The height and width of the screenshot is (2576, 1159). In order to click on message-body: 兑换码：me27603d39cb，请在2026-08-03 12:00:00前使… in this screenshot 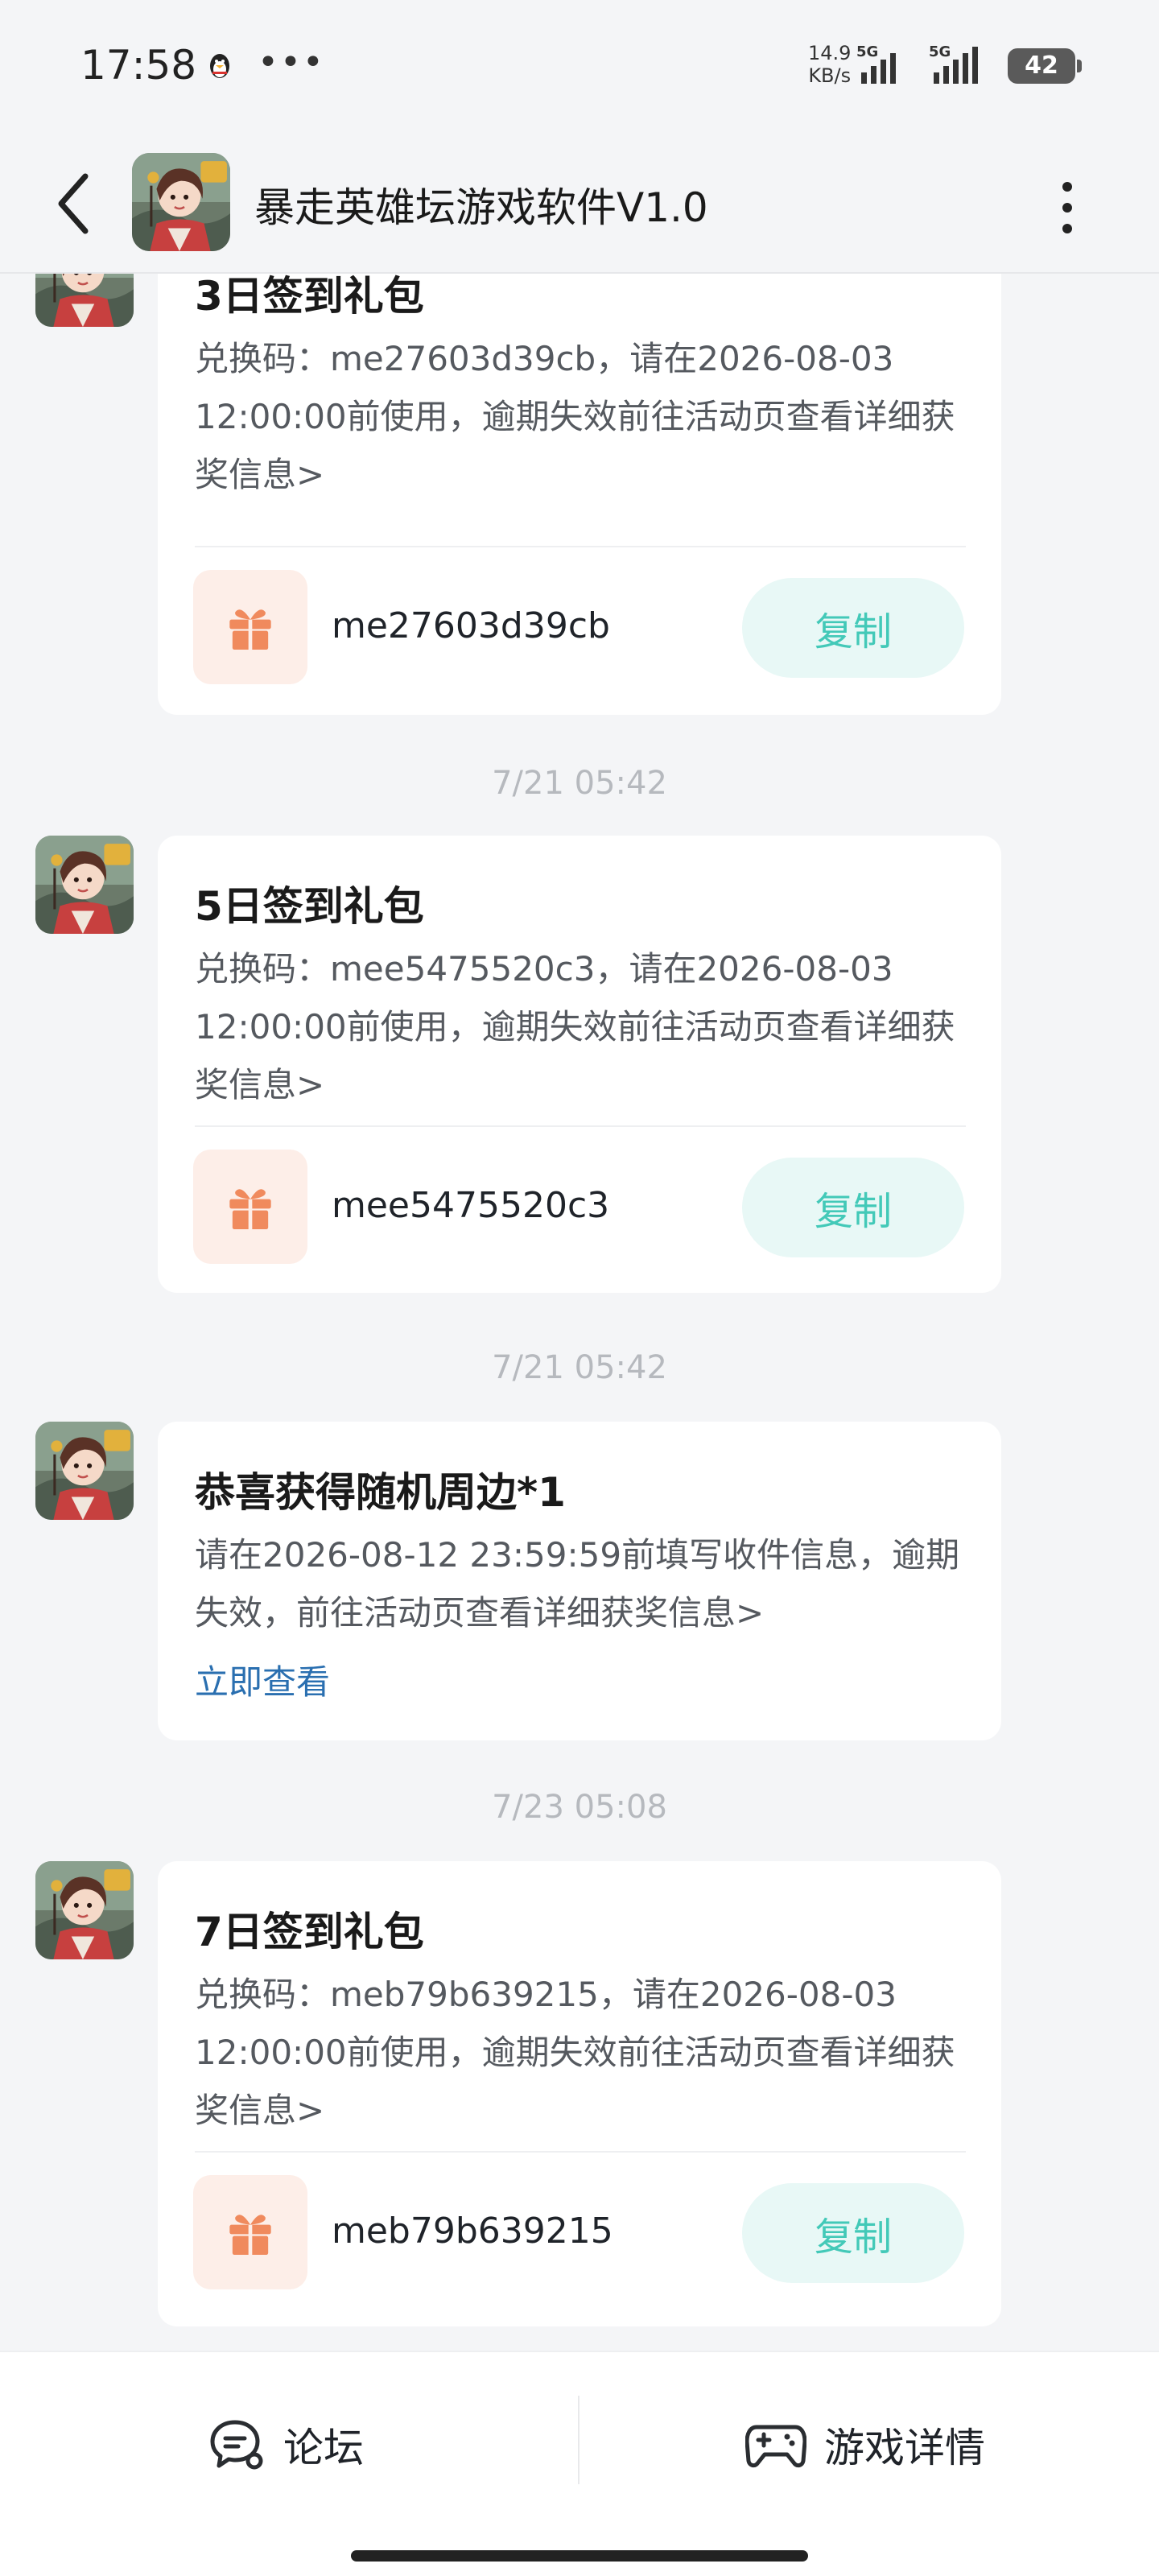, I will do `click(585, 417)`.